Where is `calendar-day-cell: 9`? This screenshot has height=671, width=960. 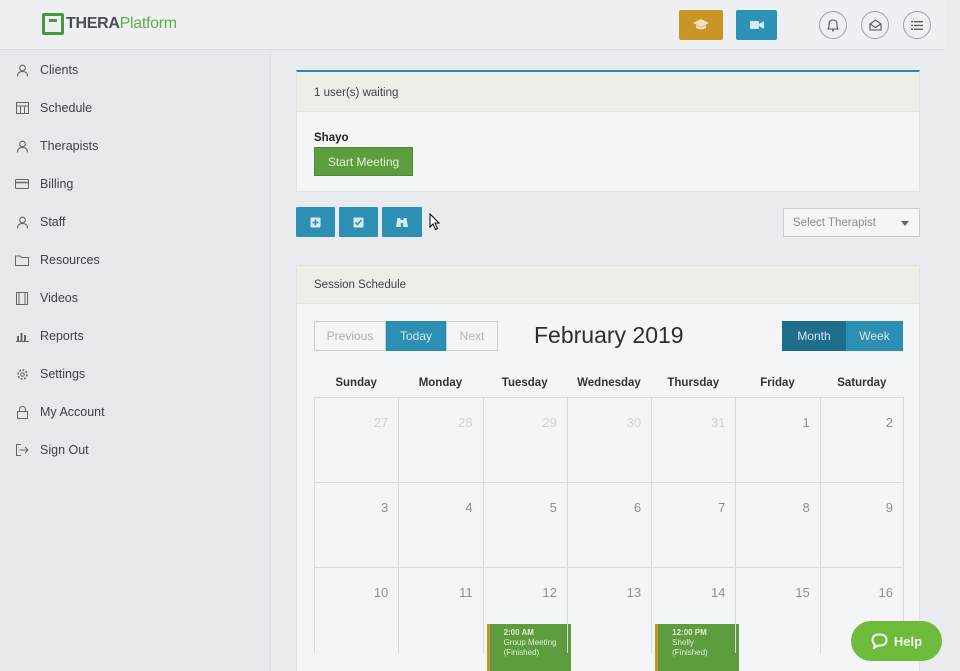 calendar-day-cell: 9 is located at coordinates (861, 525).